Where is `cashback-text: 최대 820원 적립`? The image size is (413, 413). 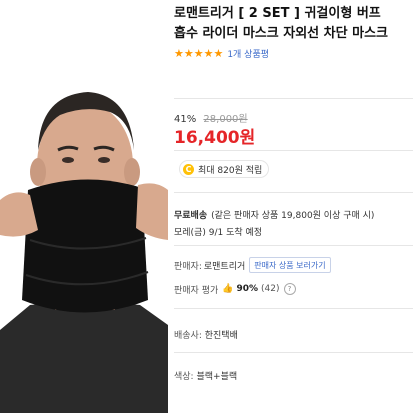 cashback-text: 최대 820원 적립 is located at coordinates (230, 170).